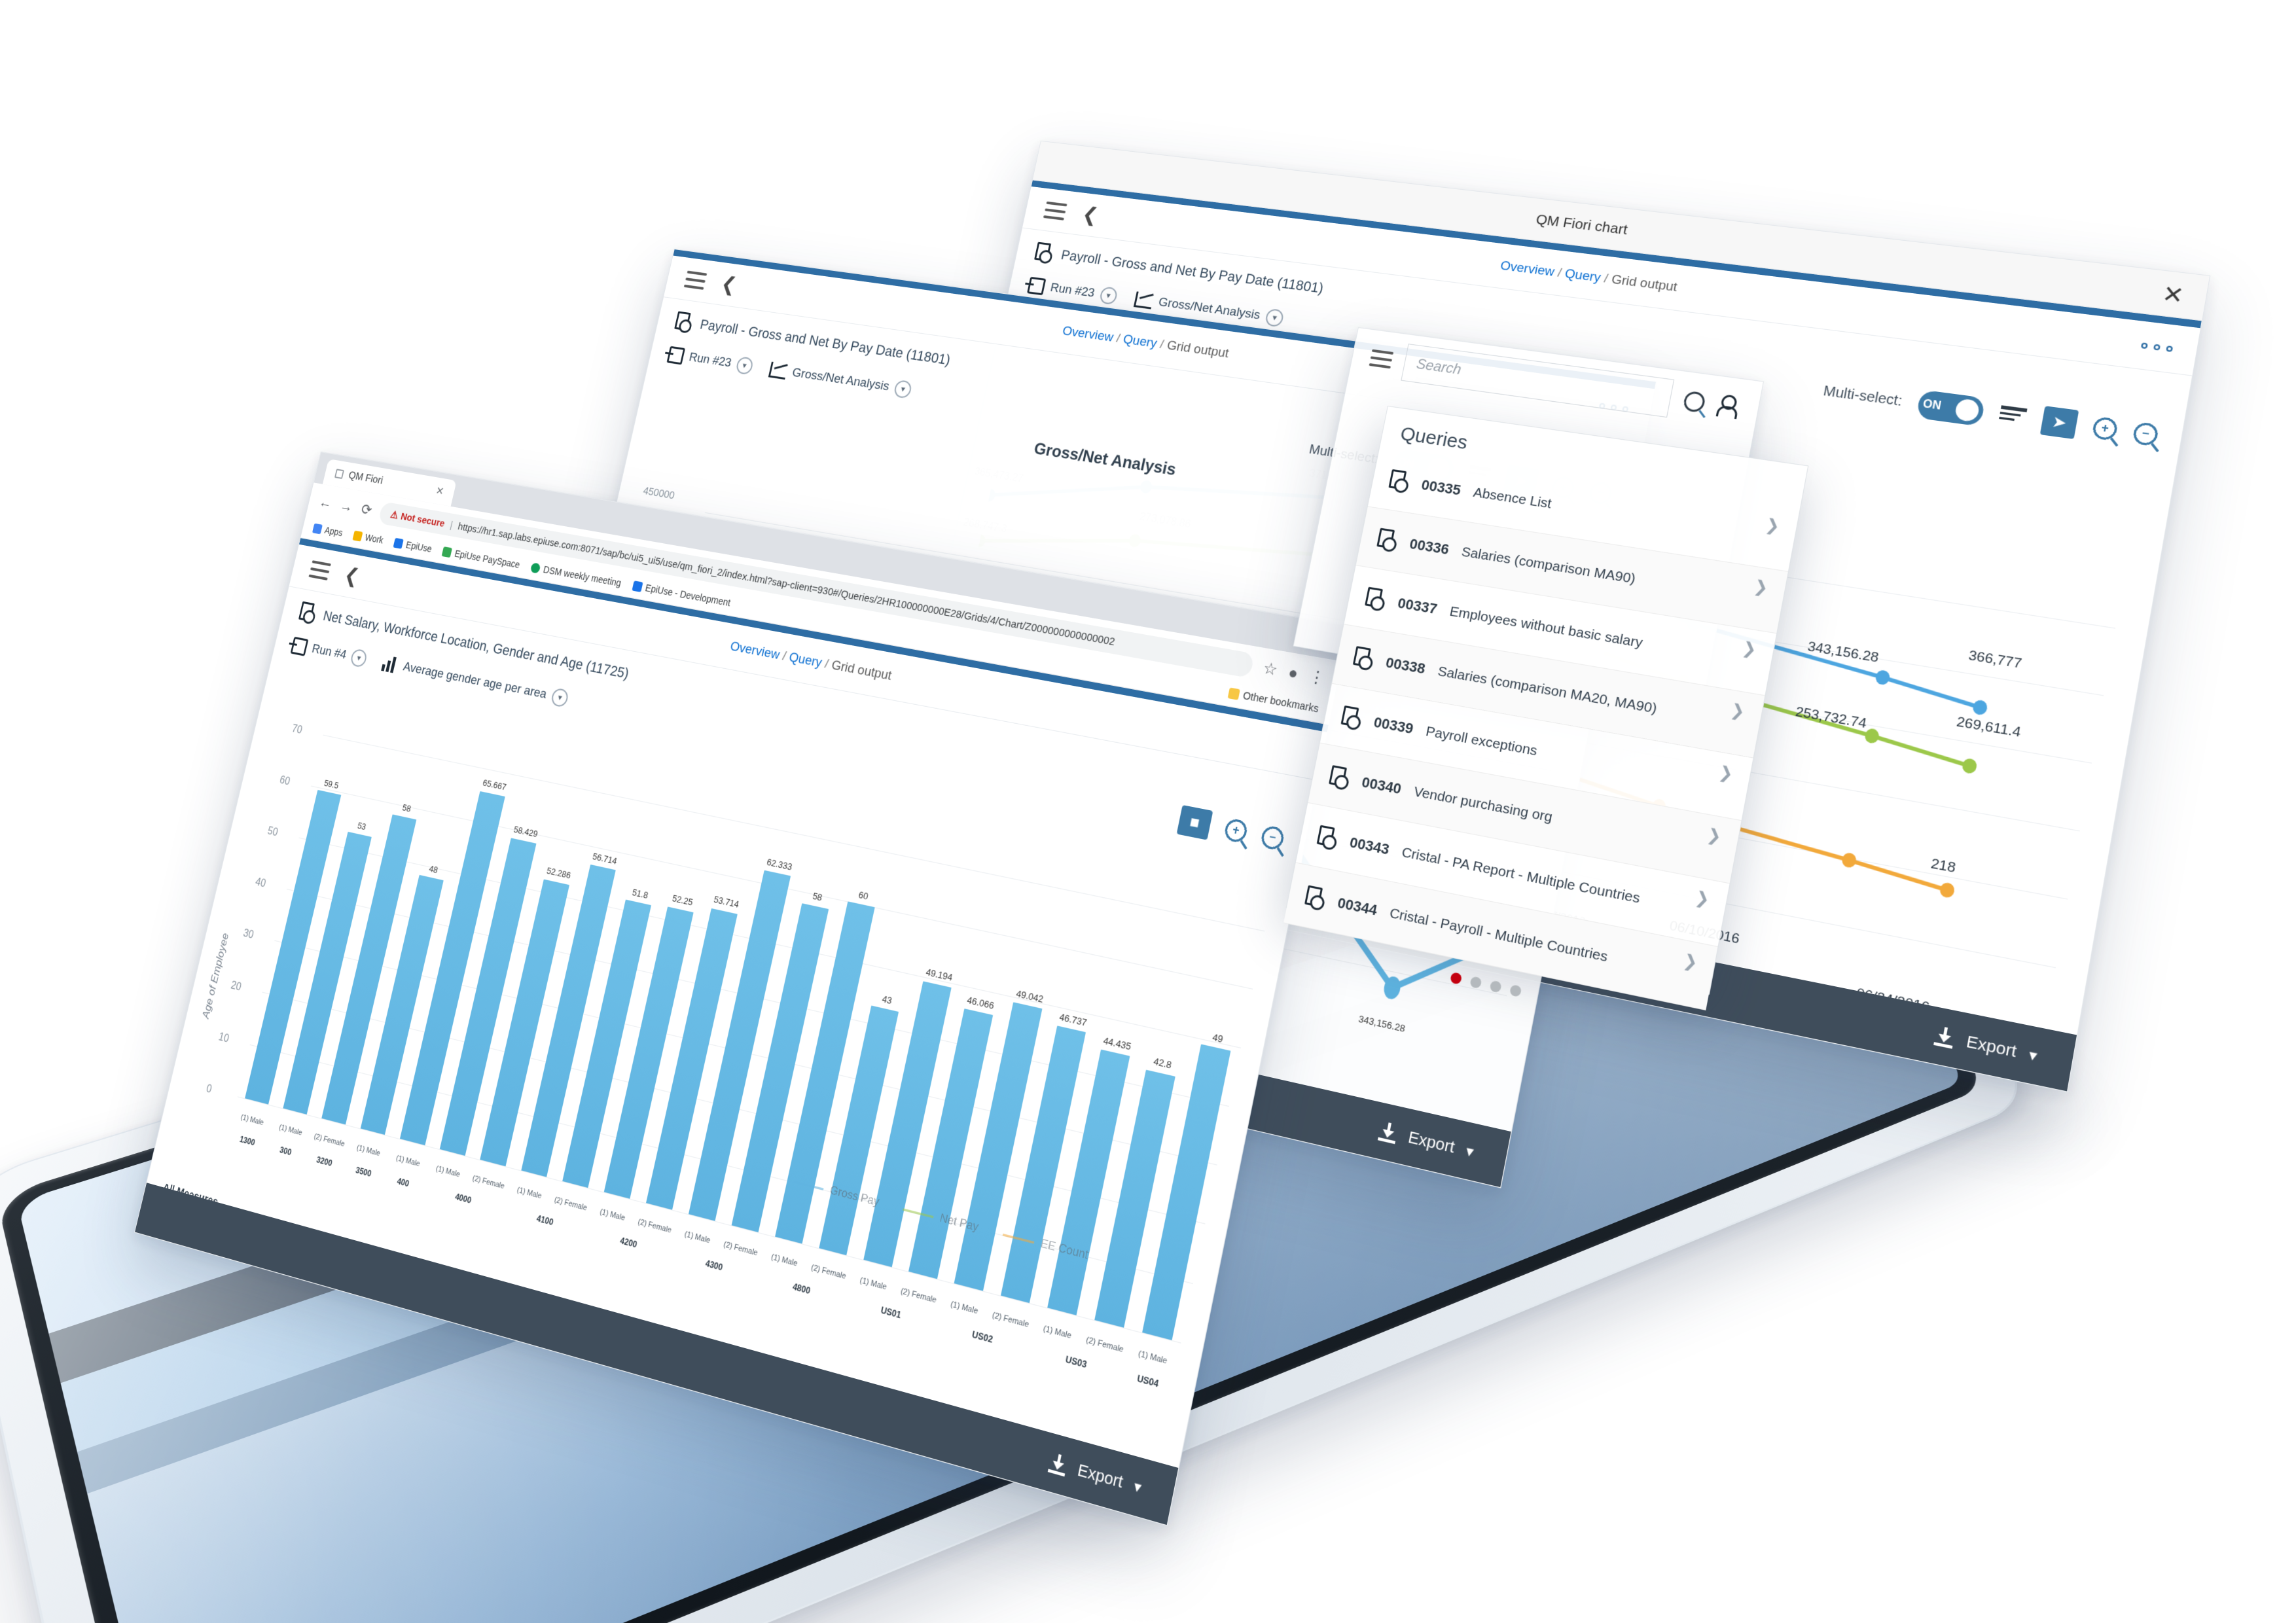 This screenshot has width=2296, height=1623. Describe the element at coordinates (841, 379) in the screenshot. I see `view-label: Gross/Net Analysis` at that location.